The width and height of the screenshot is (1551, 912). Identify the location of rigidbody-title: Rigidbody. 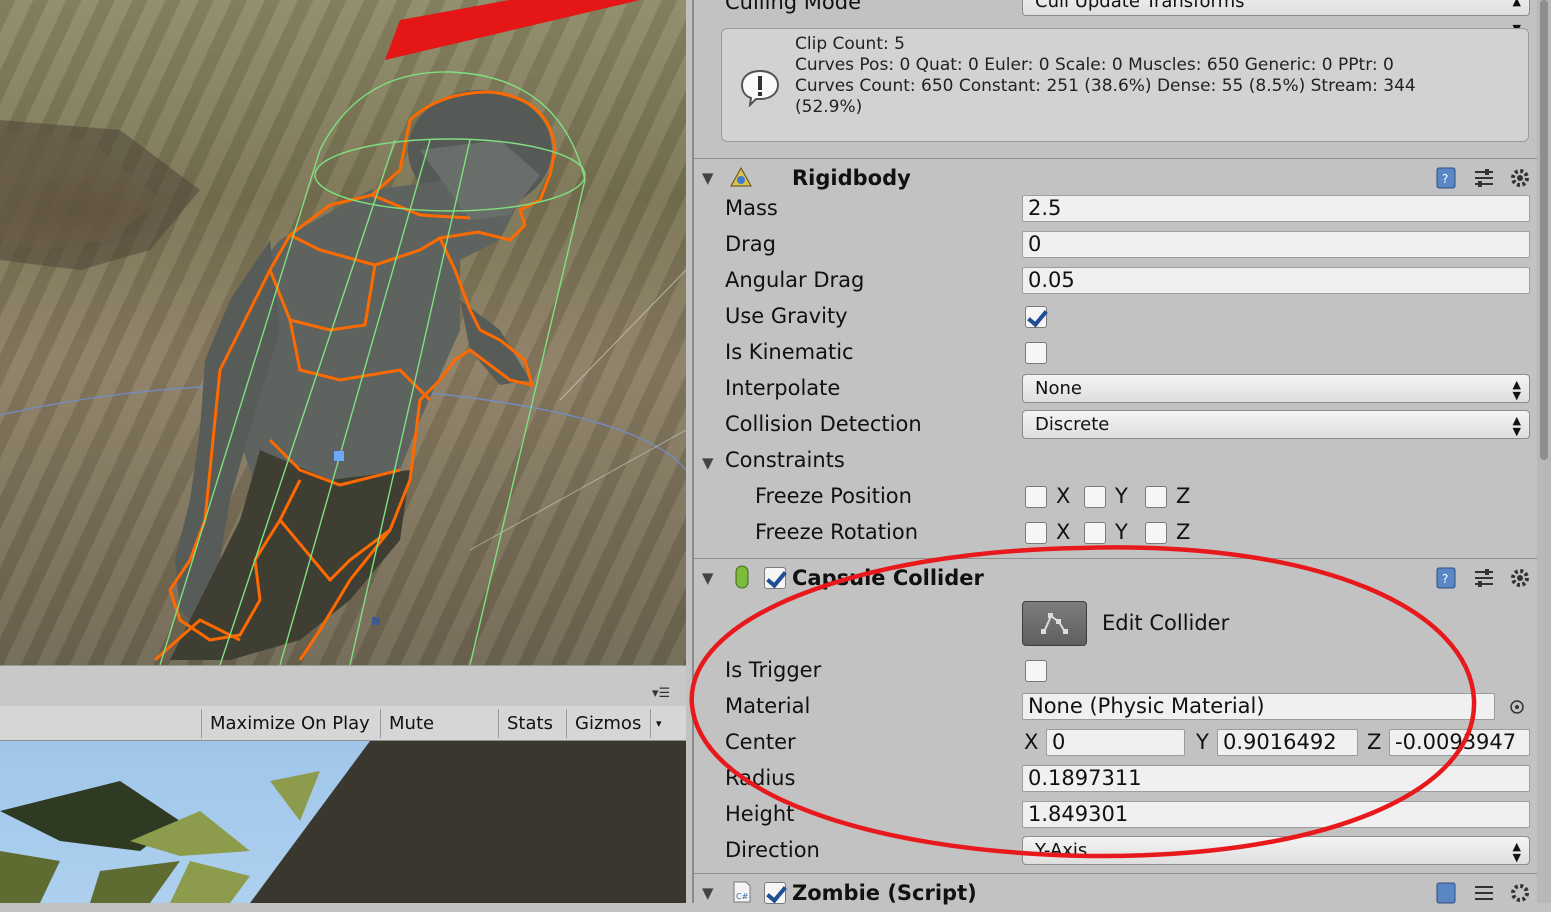
(851, 178).